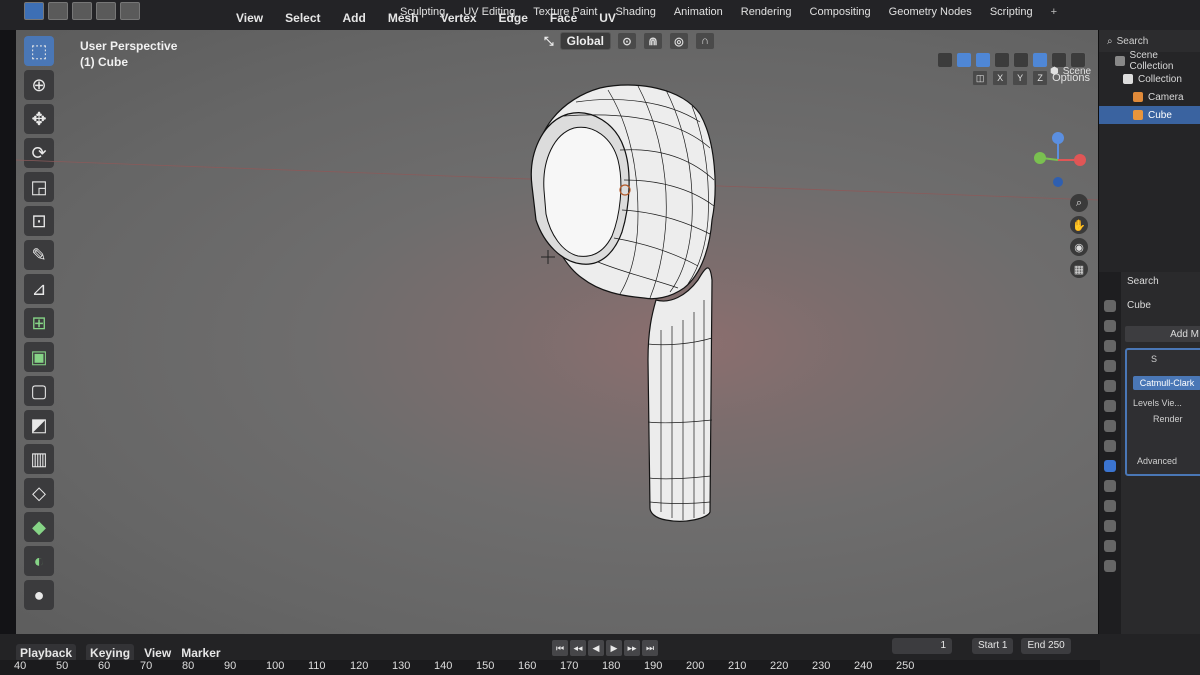 The width and height of the screenshot is (1200, 675). What do you see at coordinates (1162, 334) in the screenshot?
I see `add-modifier-button: Add M` at bounding box center [1162, 334].